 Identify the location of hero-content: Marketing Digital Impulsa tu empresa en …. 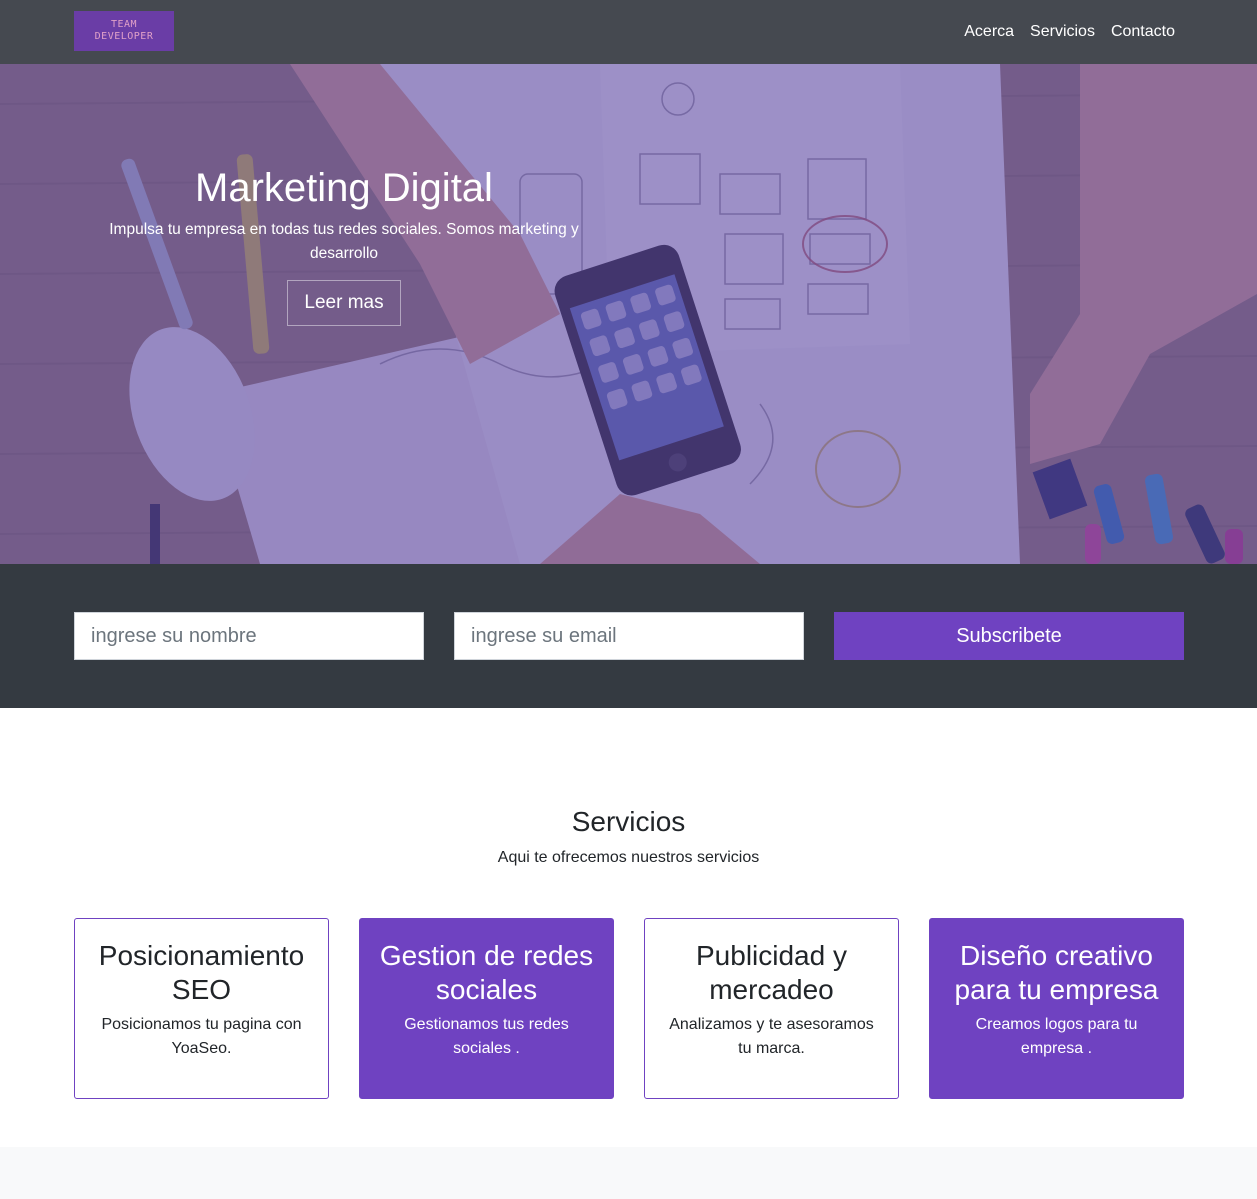
(344, 243).